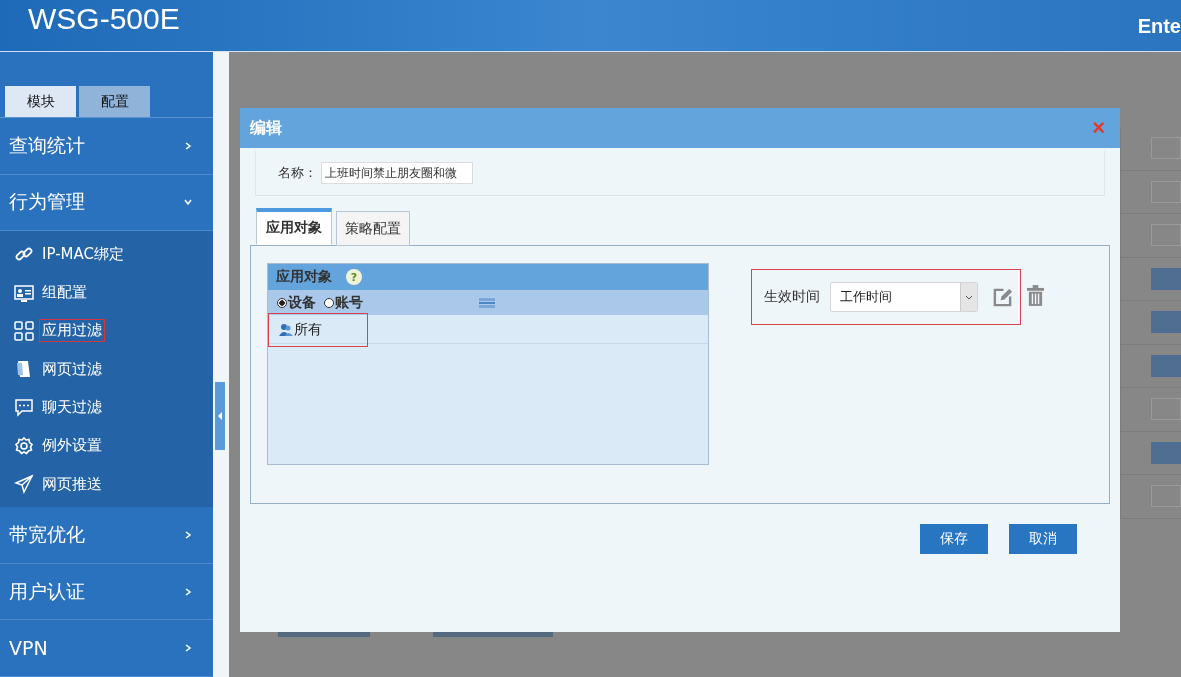 The width and height of the screenshot is (1181, 677). I want to click on id-card-icon, so click(24, 292).